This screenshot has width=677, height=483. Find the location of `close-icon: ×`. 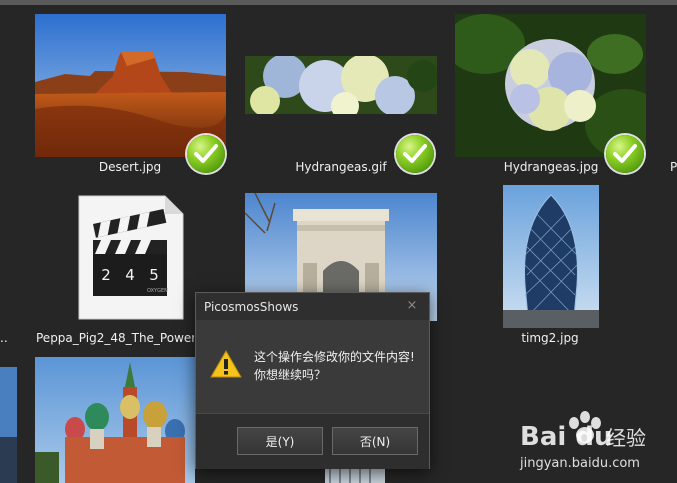

close-icon: × is located at coordinates (412, 306).